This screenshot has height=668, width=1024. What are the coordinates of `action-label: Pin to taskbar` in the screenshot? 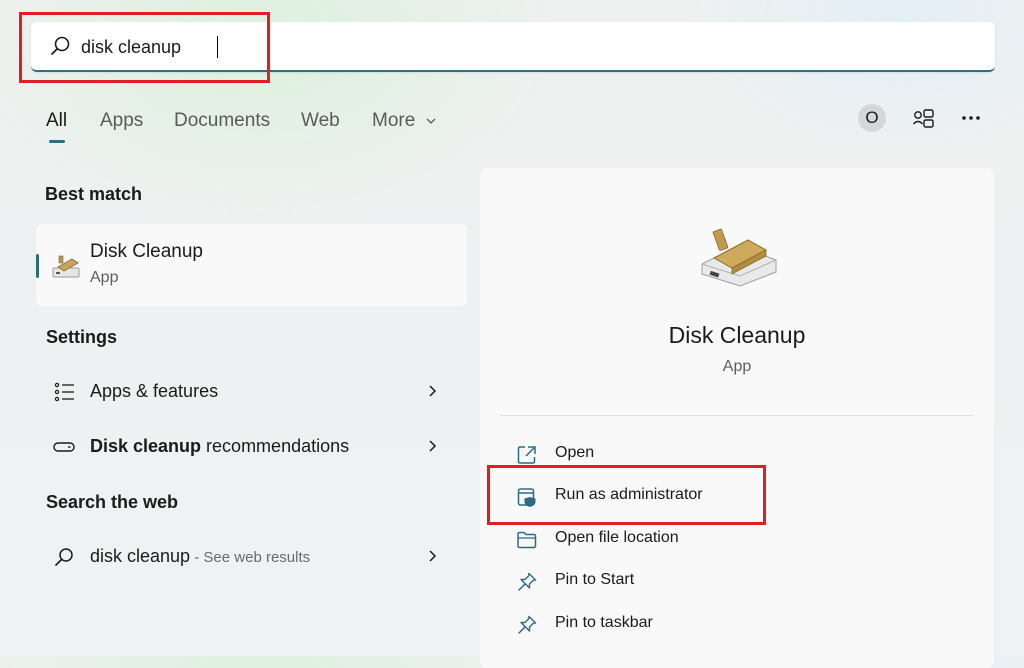 It's located at (604, 622).